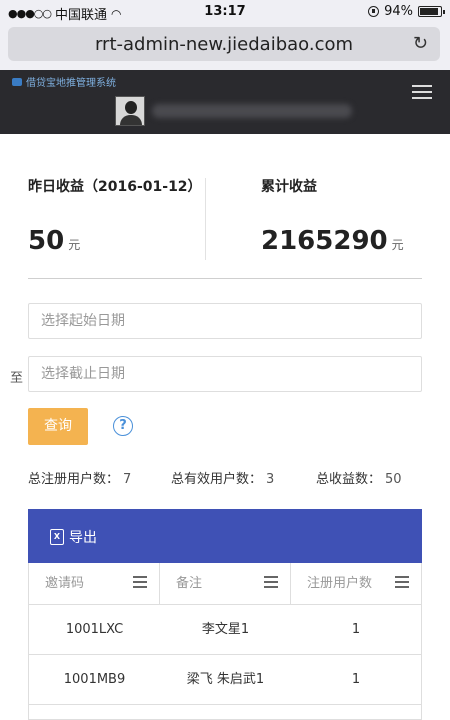 Image resolution: width=450 pixels, height=720 pixels. I want to click on reload-icon: ↻, so click(420, 43).